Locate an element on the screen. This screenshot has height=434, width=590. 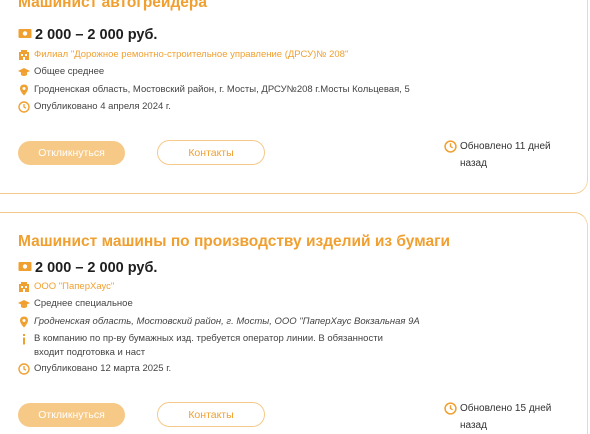
published-row: Опубликовано 4 апреля 2024 г. is located at coordinates (94, 107).